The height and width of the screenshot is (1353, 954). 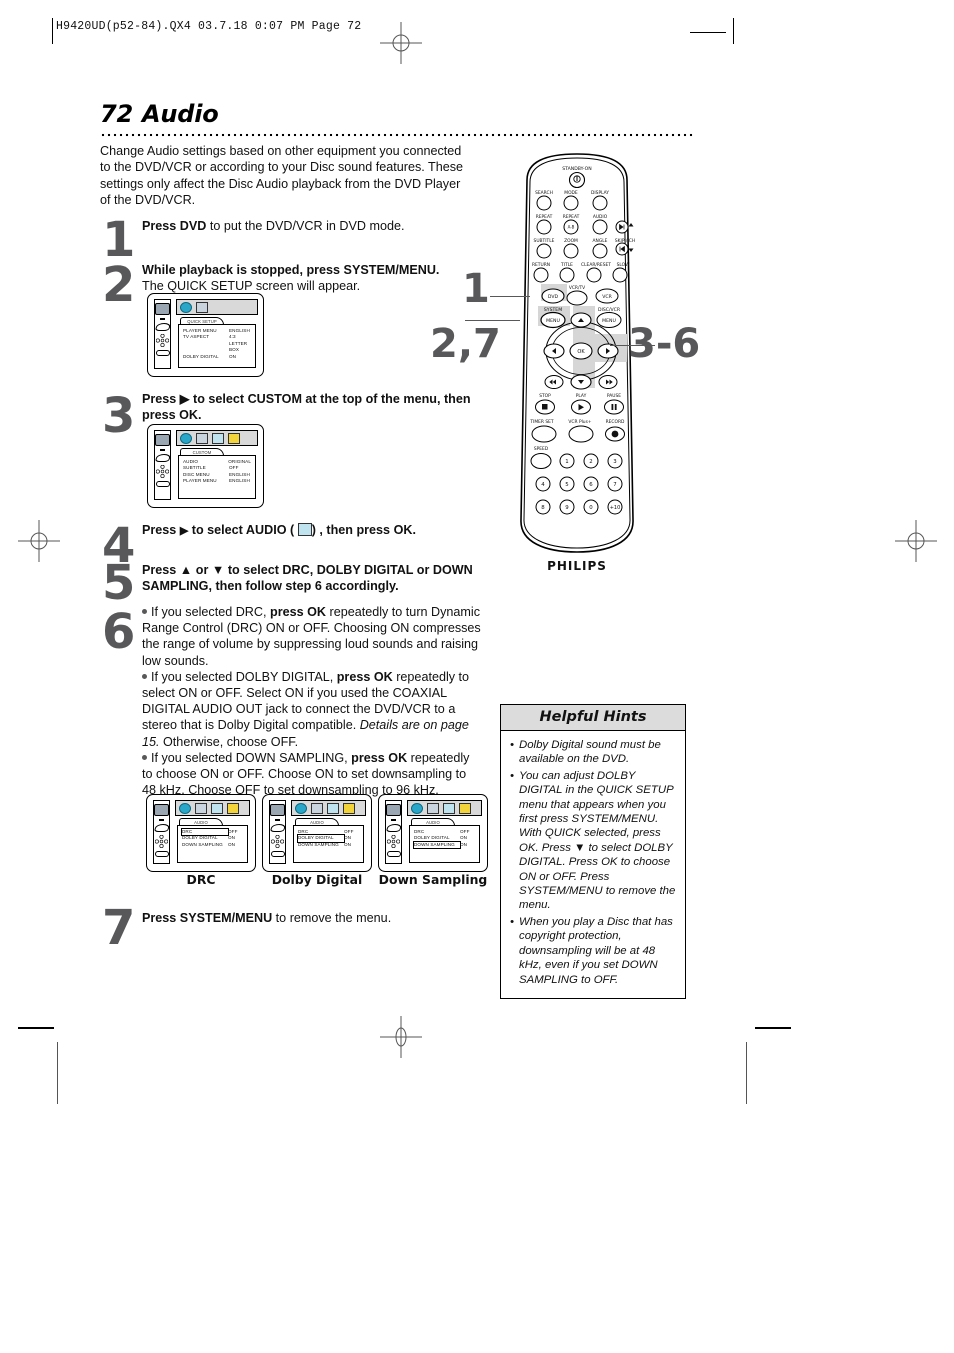 I want to click on header-dash-right, so click(x=708, y=32).